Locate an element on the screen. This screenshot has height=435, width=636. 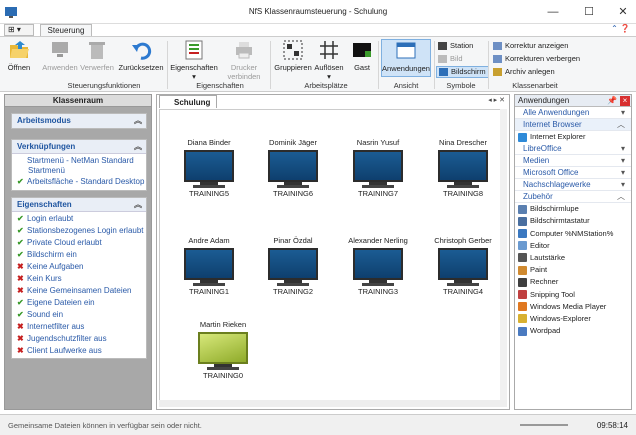
property-item: ✔ Private Cloud erlaubt is located at coordinates (79, 243).